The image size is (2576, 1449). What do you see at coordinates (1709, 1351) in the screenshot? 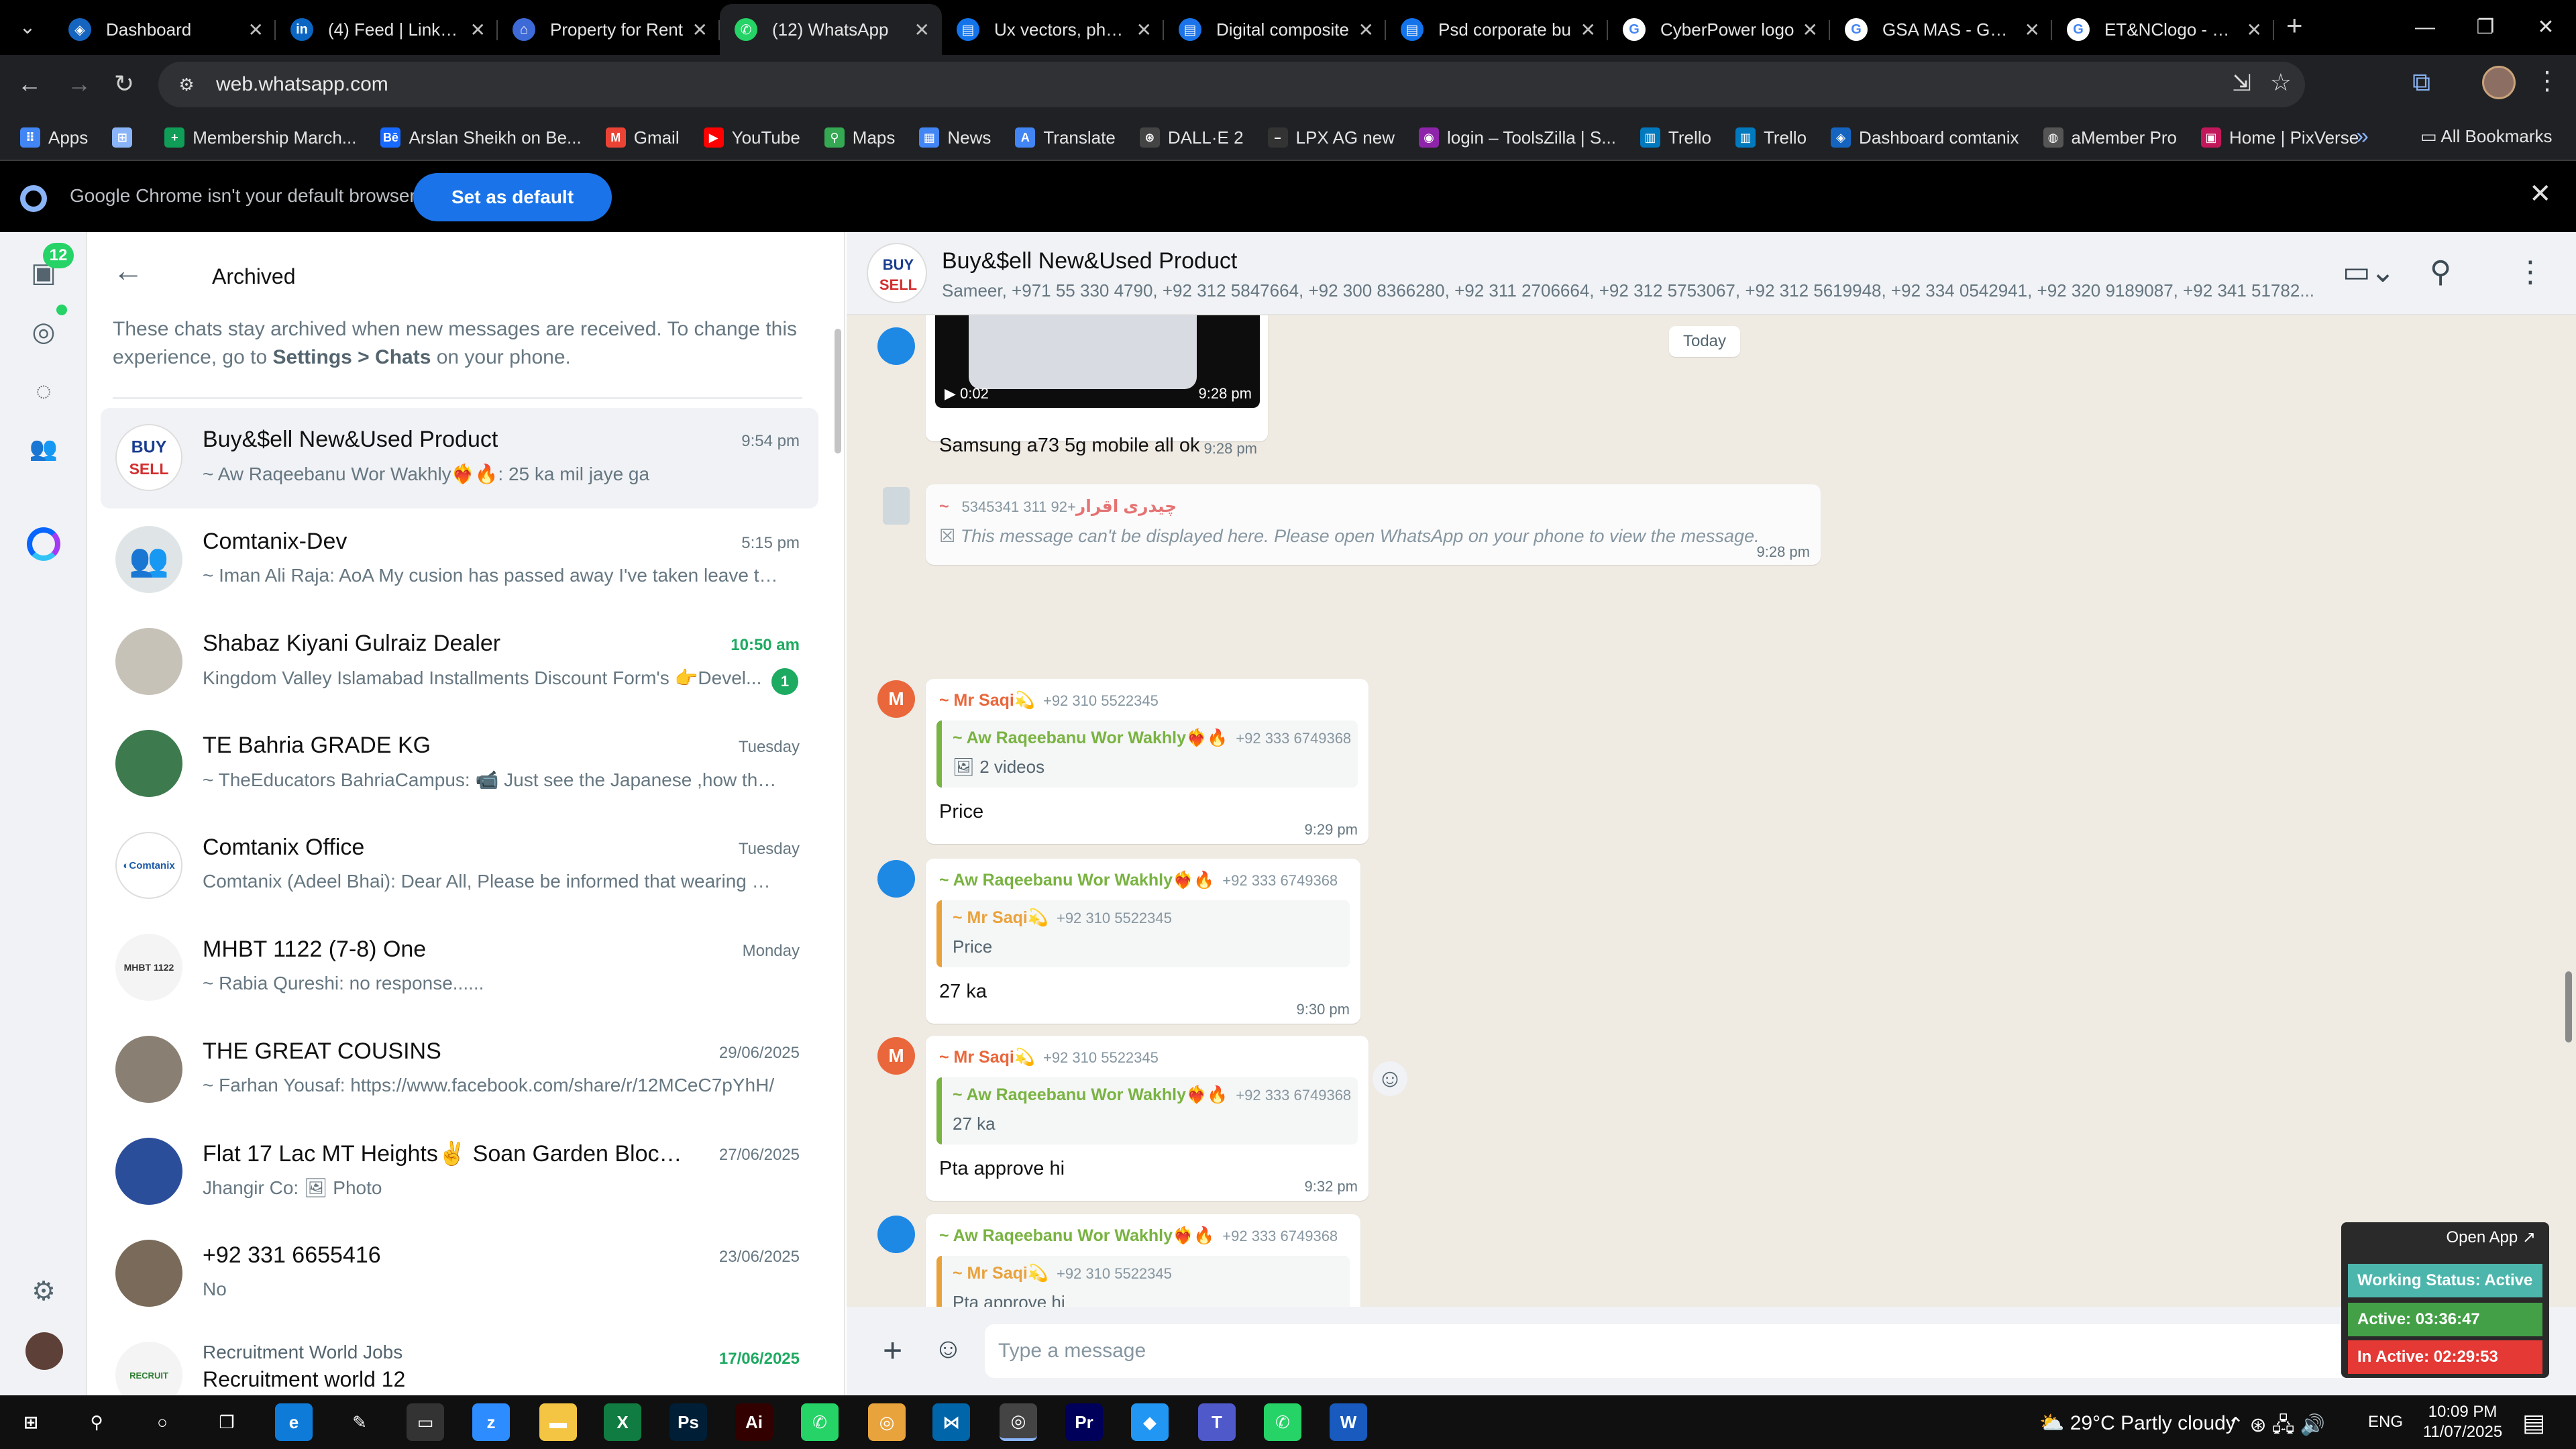
I see `message-input: Type a message` at bounding box center [1709, 1351].